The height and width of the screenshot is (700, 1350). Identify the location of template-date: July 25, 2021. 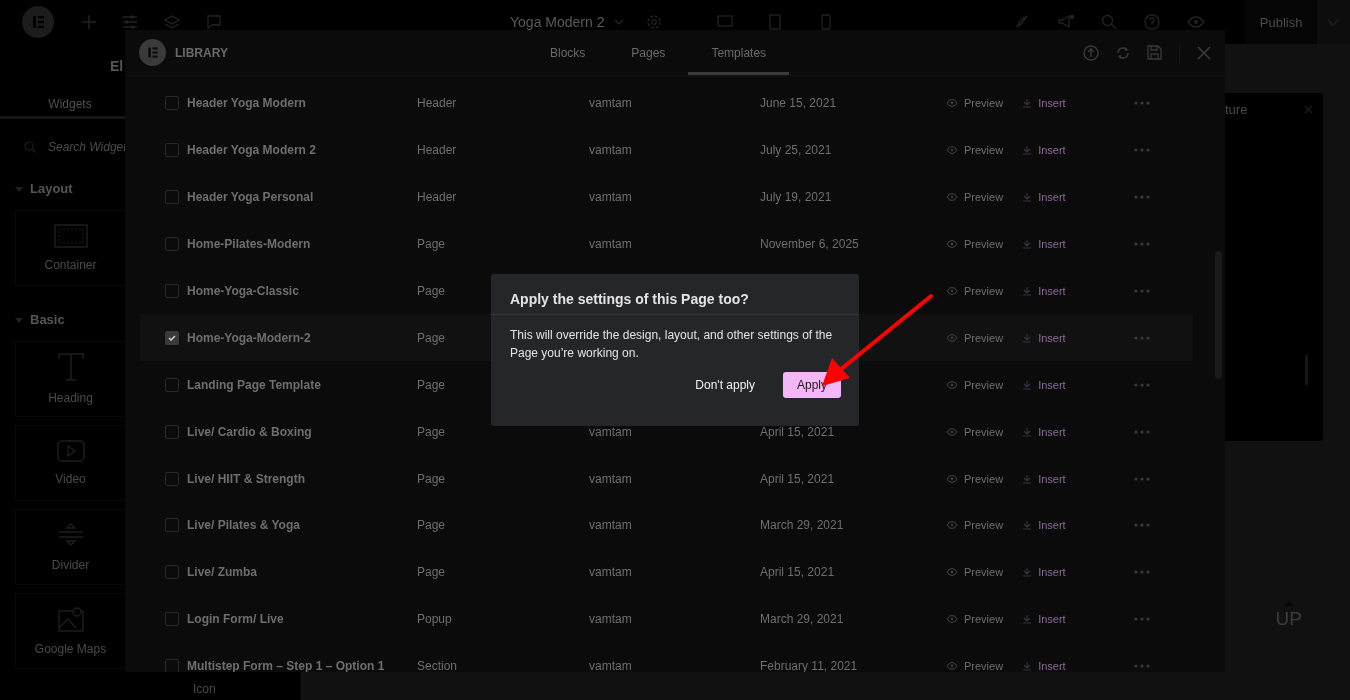
(796, 150).